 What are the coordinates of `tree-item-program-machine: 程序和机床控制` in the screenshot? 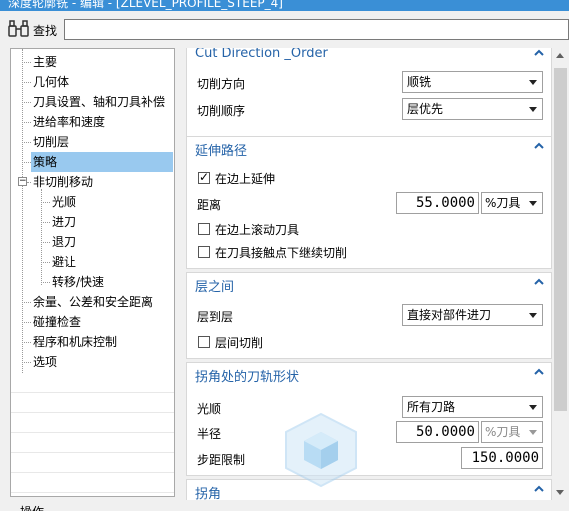 It's located at (92, 342).